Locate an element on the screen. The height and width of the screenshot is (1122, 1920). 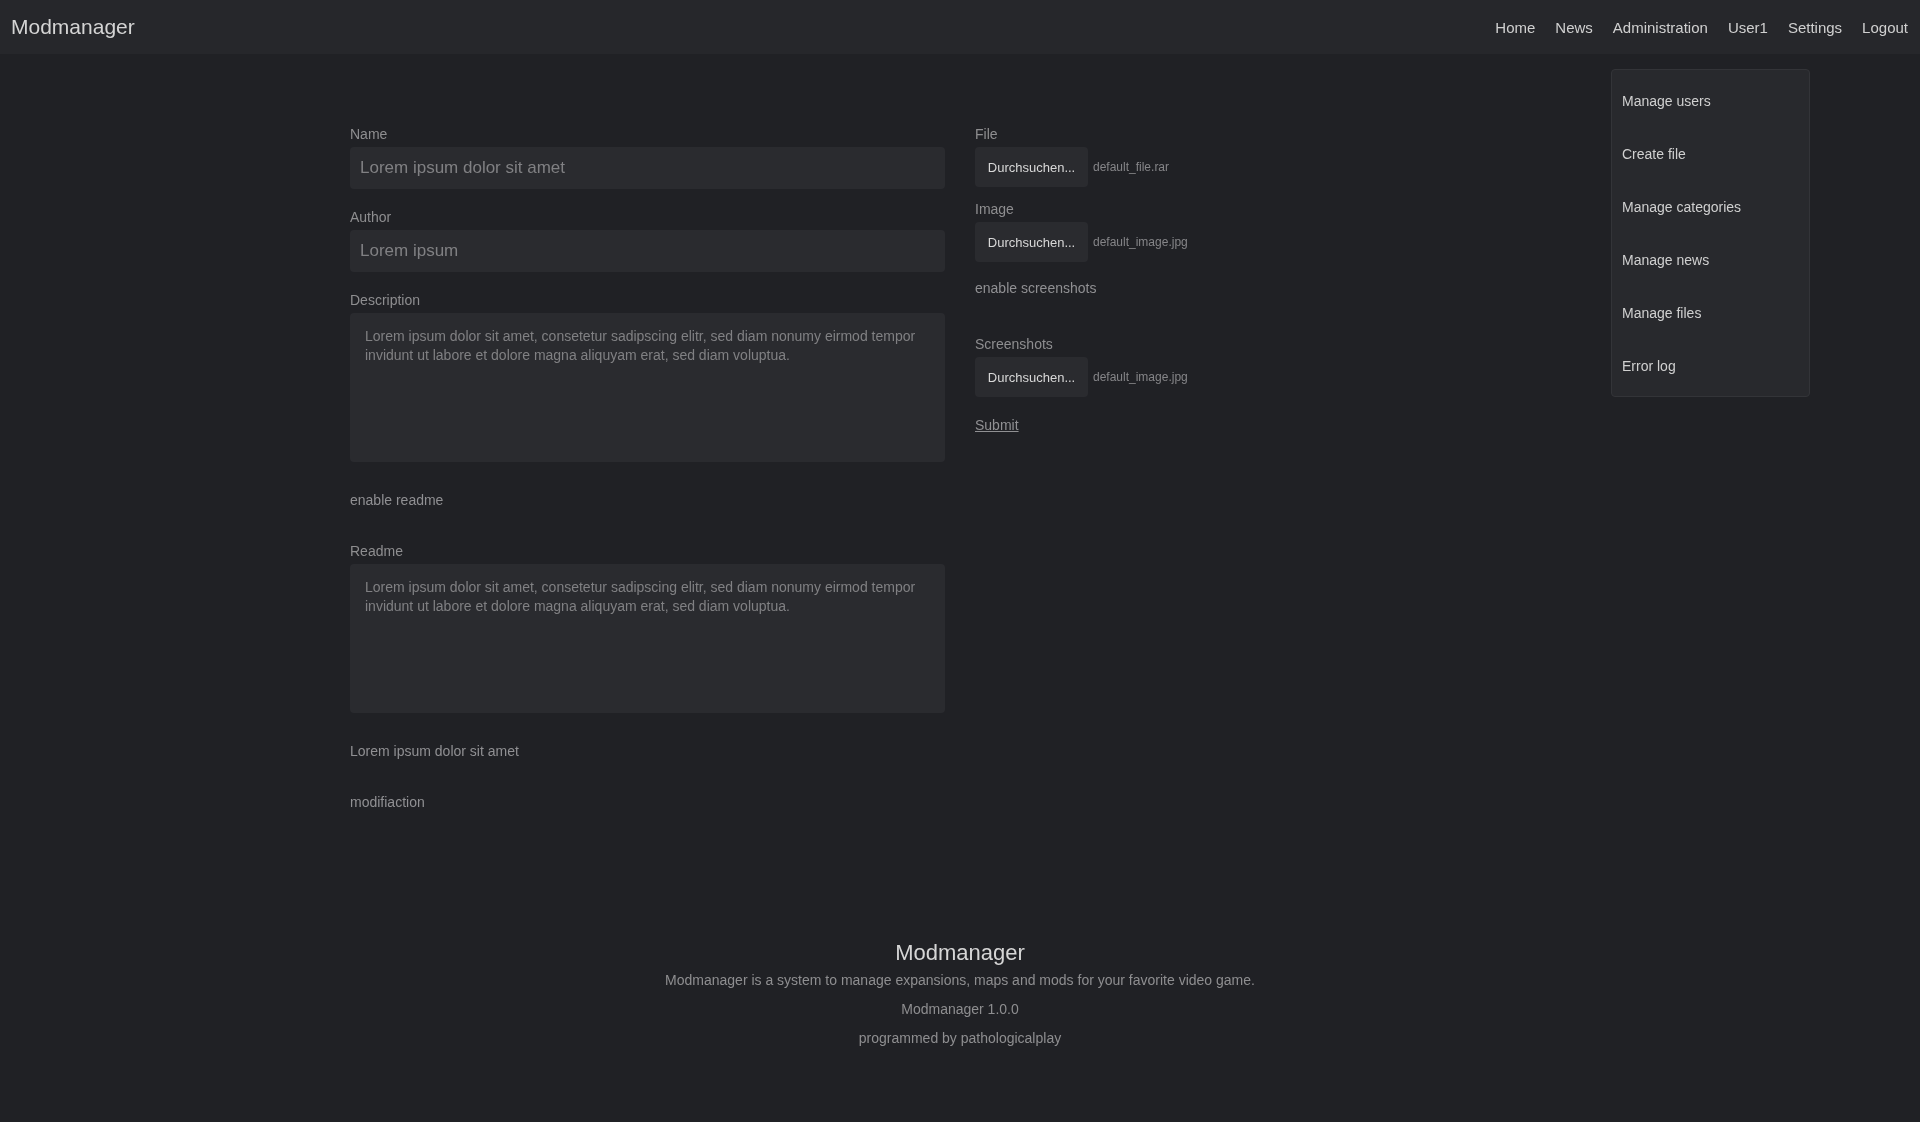
text-input: Lorem ipsum dolor sit amet is located at coordinates (647, 168).